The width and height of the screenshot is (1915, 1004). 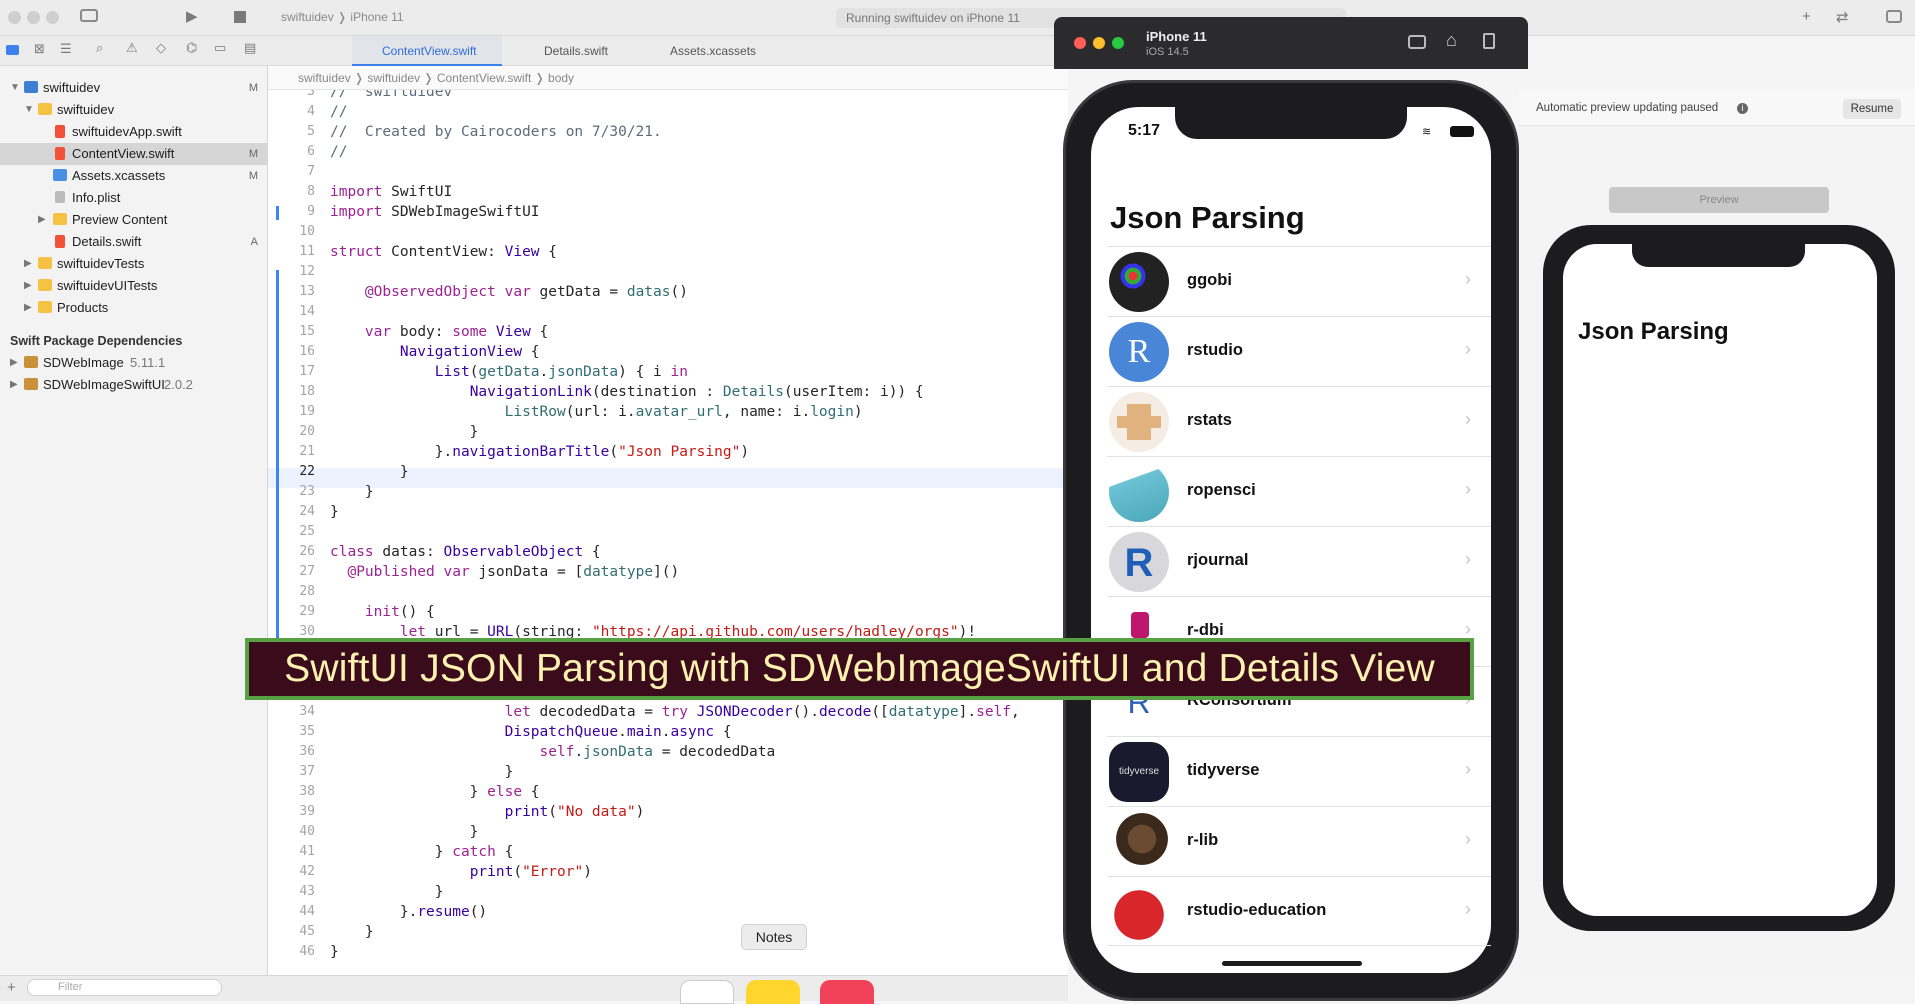 I want to click on line-number: 9, so click(x=291, y=211).